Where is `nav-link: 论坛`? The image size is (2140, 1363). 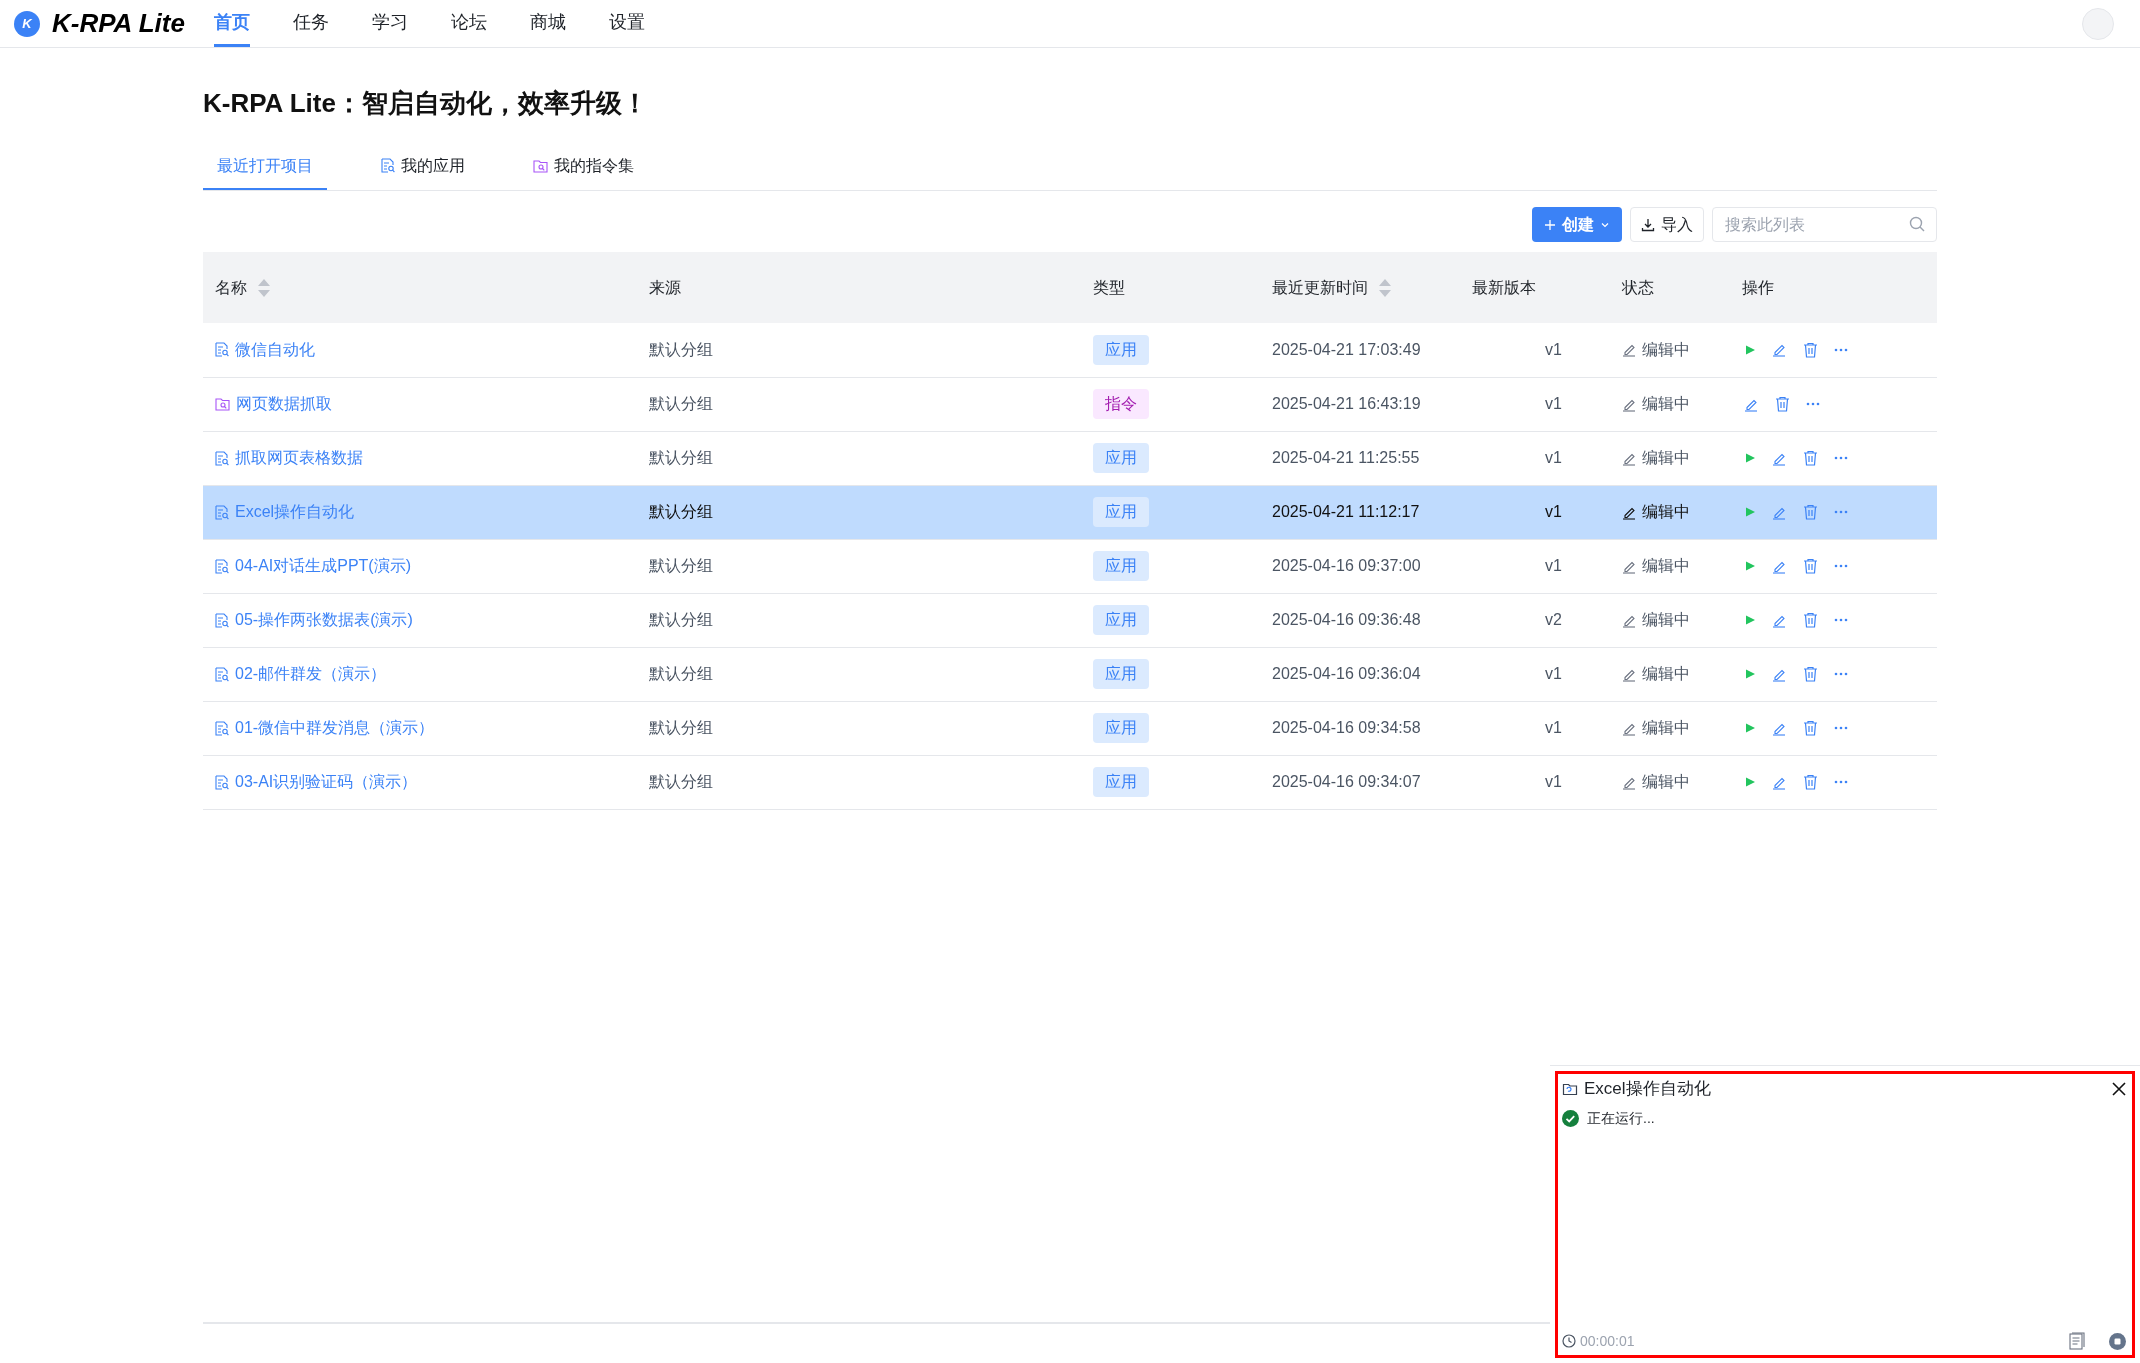
nav-link: 论坛 is located at coordinates (469, 23).